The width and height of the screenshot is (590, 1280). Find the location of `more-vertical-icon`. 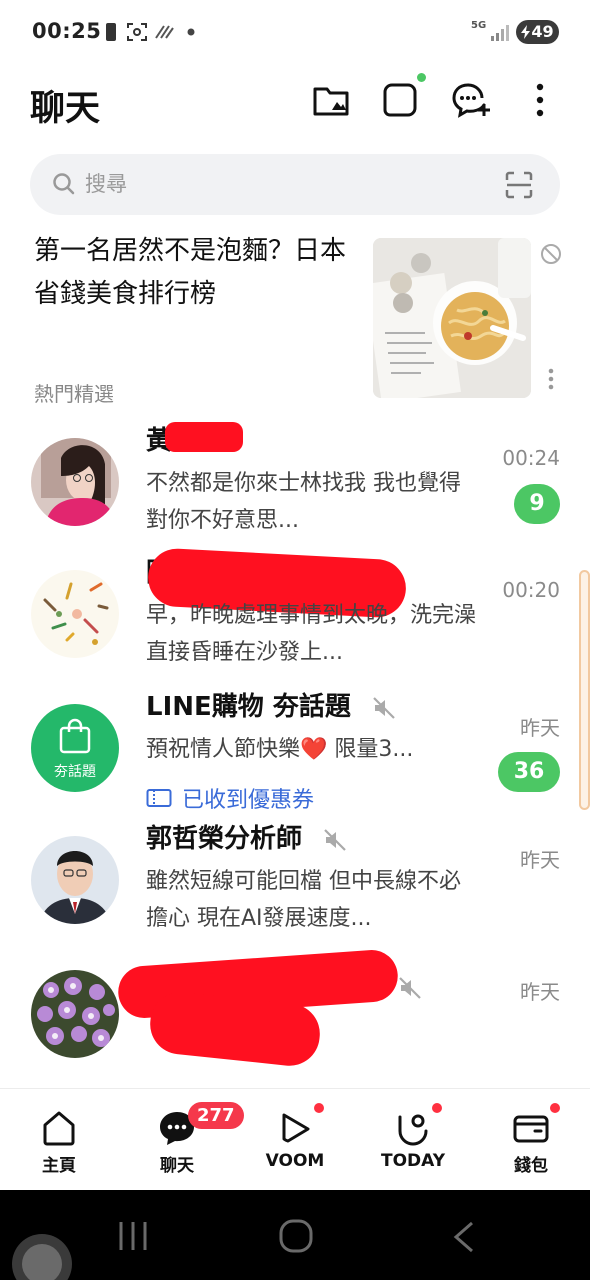

more-vertical-icon is located at coordinates (540, 100).